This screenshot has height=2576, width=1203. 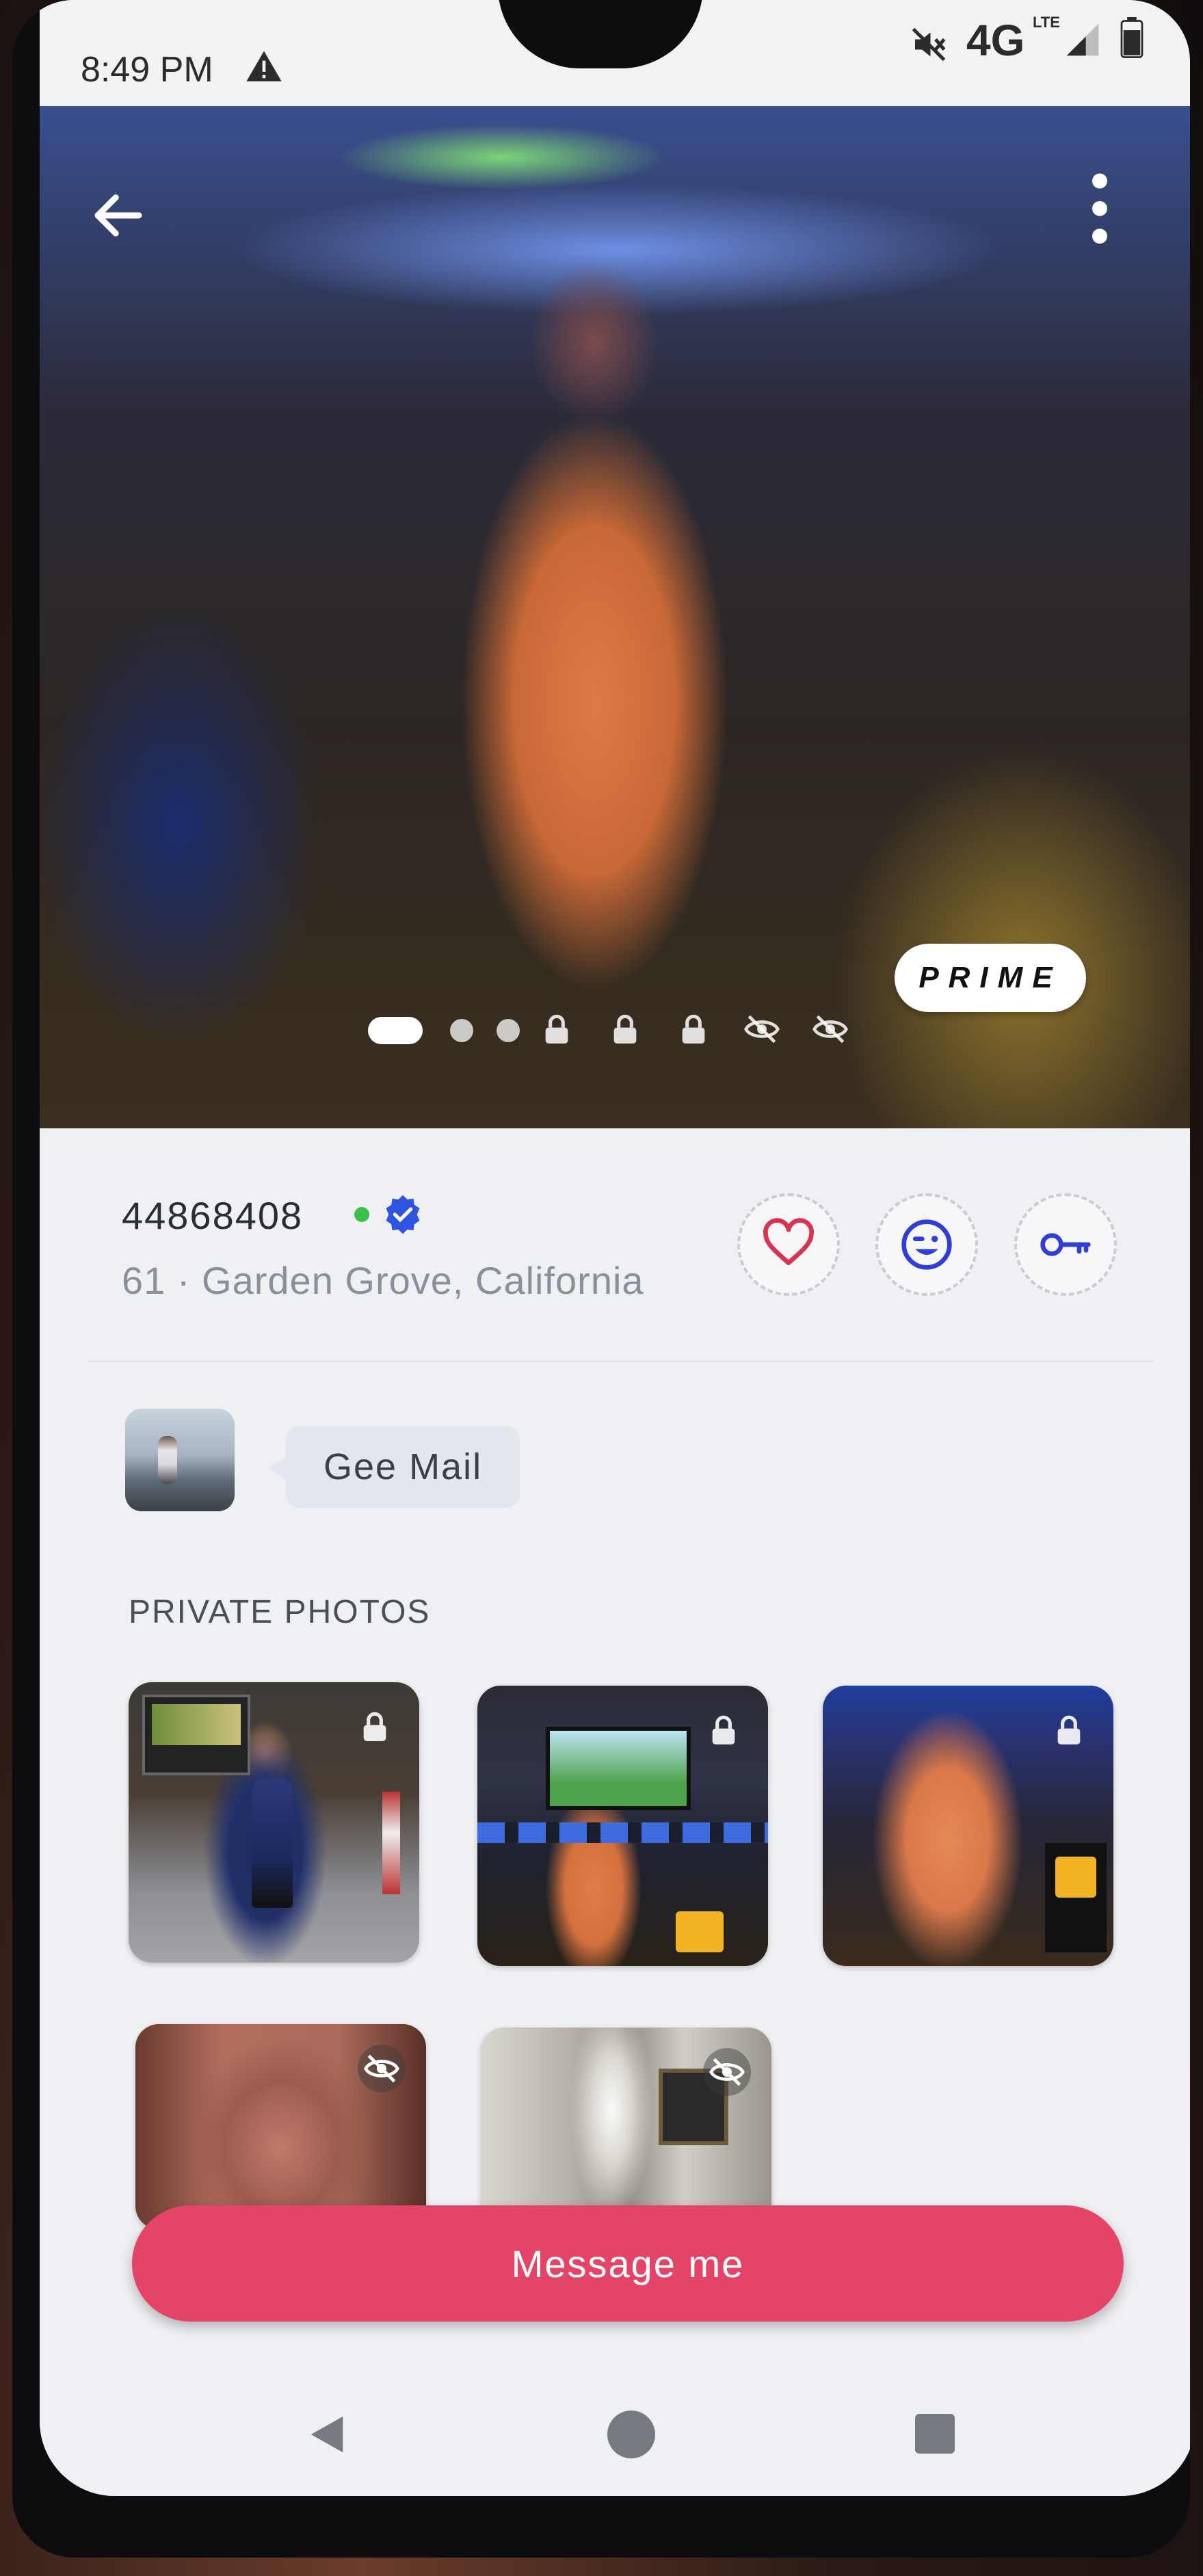 I want to click on wink-face-icon, so click(x=926, y=1244).